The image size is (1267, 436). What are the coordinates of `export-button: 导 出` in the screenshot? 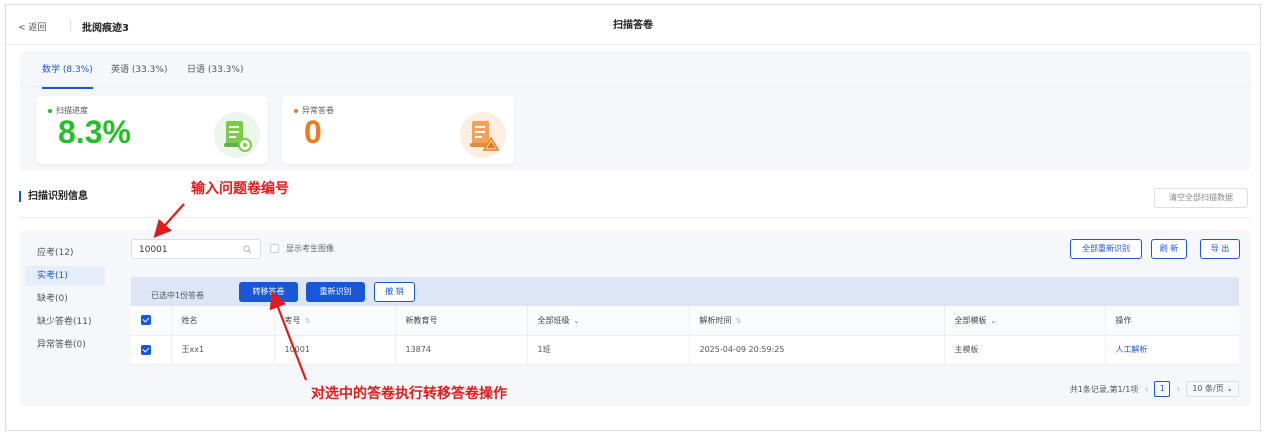 It's located at (1220, 249).